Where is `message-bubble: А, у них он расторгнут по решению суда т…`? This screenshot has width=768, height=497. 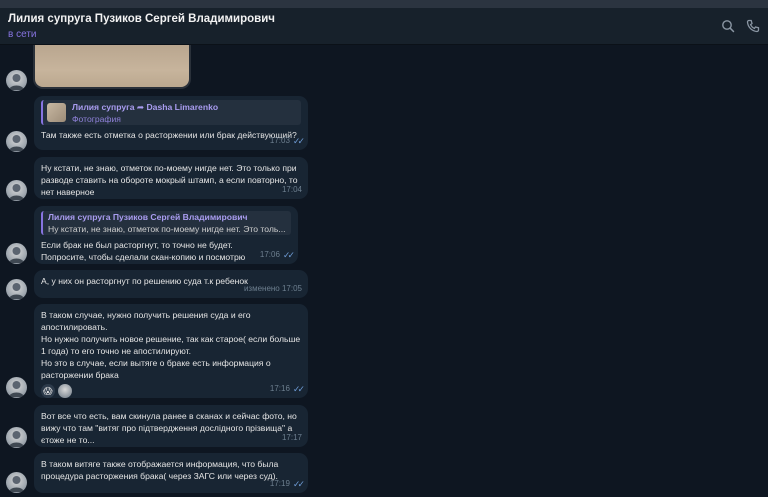
message-bubble: А, у них он расторгнут по решению суда т… is located at coordinates (171, 284).